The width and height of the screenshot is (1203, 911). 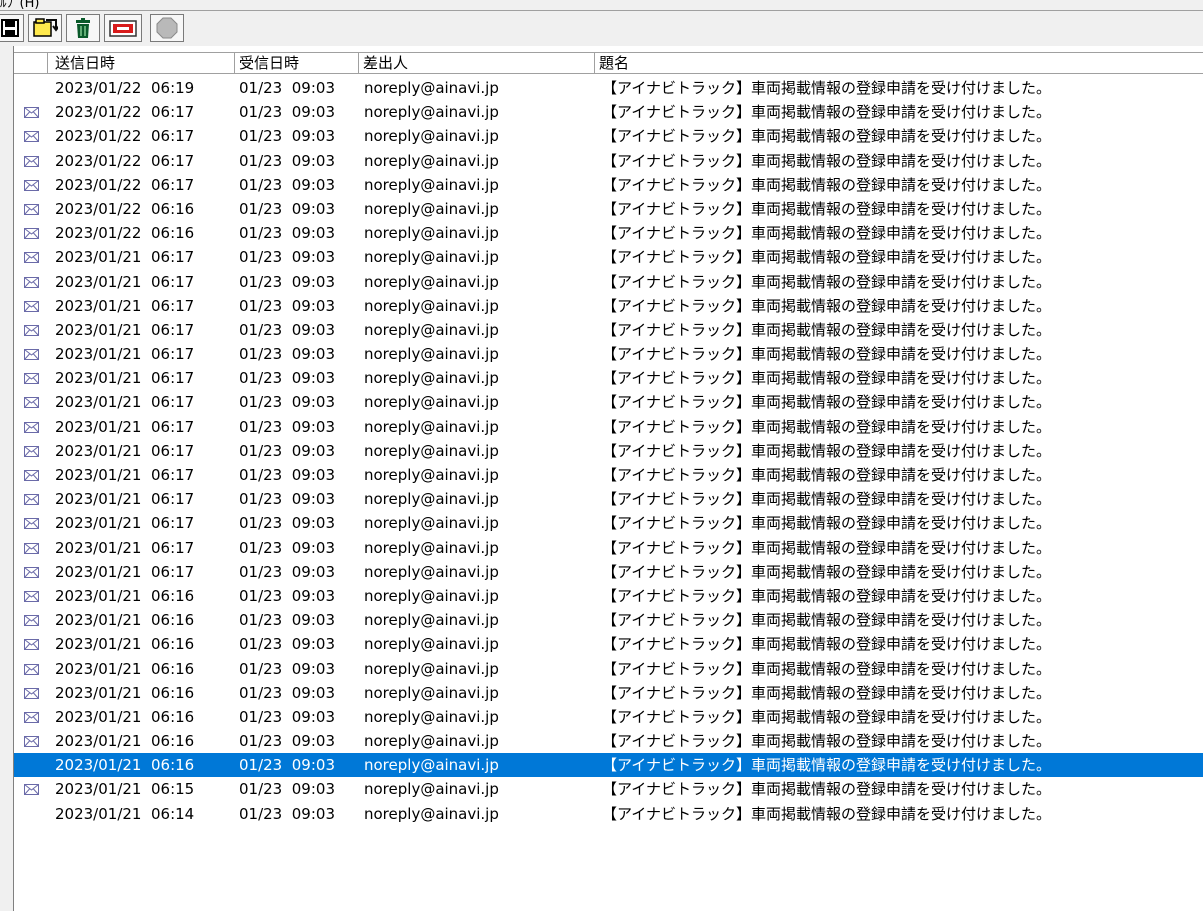 I want to click on column-header-received: 受信日時, so click(x=297, y=63).